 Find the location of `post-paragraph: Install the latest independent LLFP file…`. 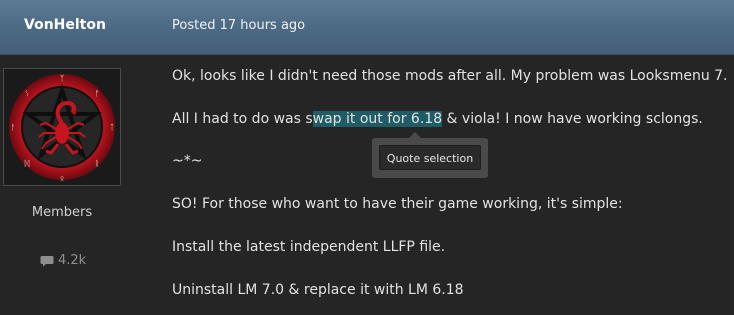

post-paragraph: Install the latest independent LLFP file… is located at coordinates (309, 247).